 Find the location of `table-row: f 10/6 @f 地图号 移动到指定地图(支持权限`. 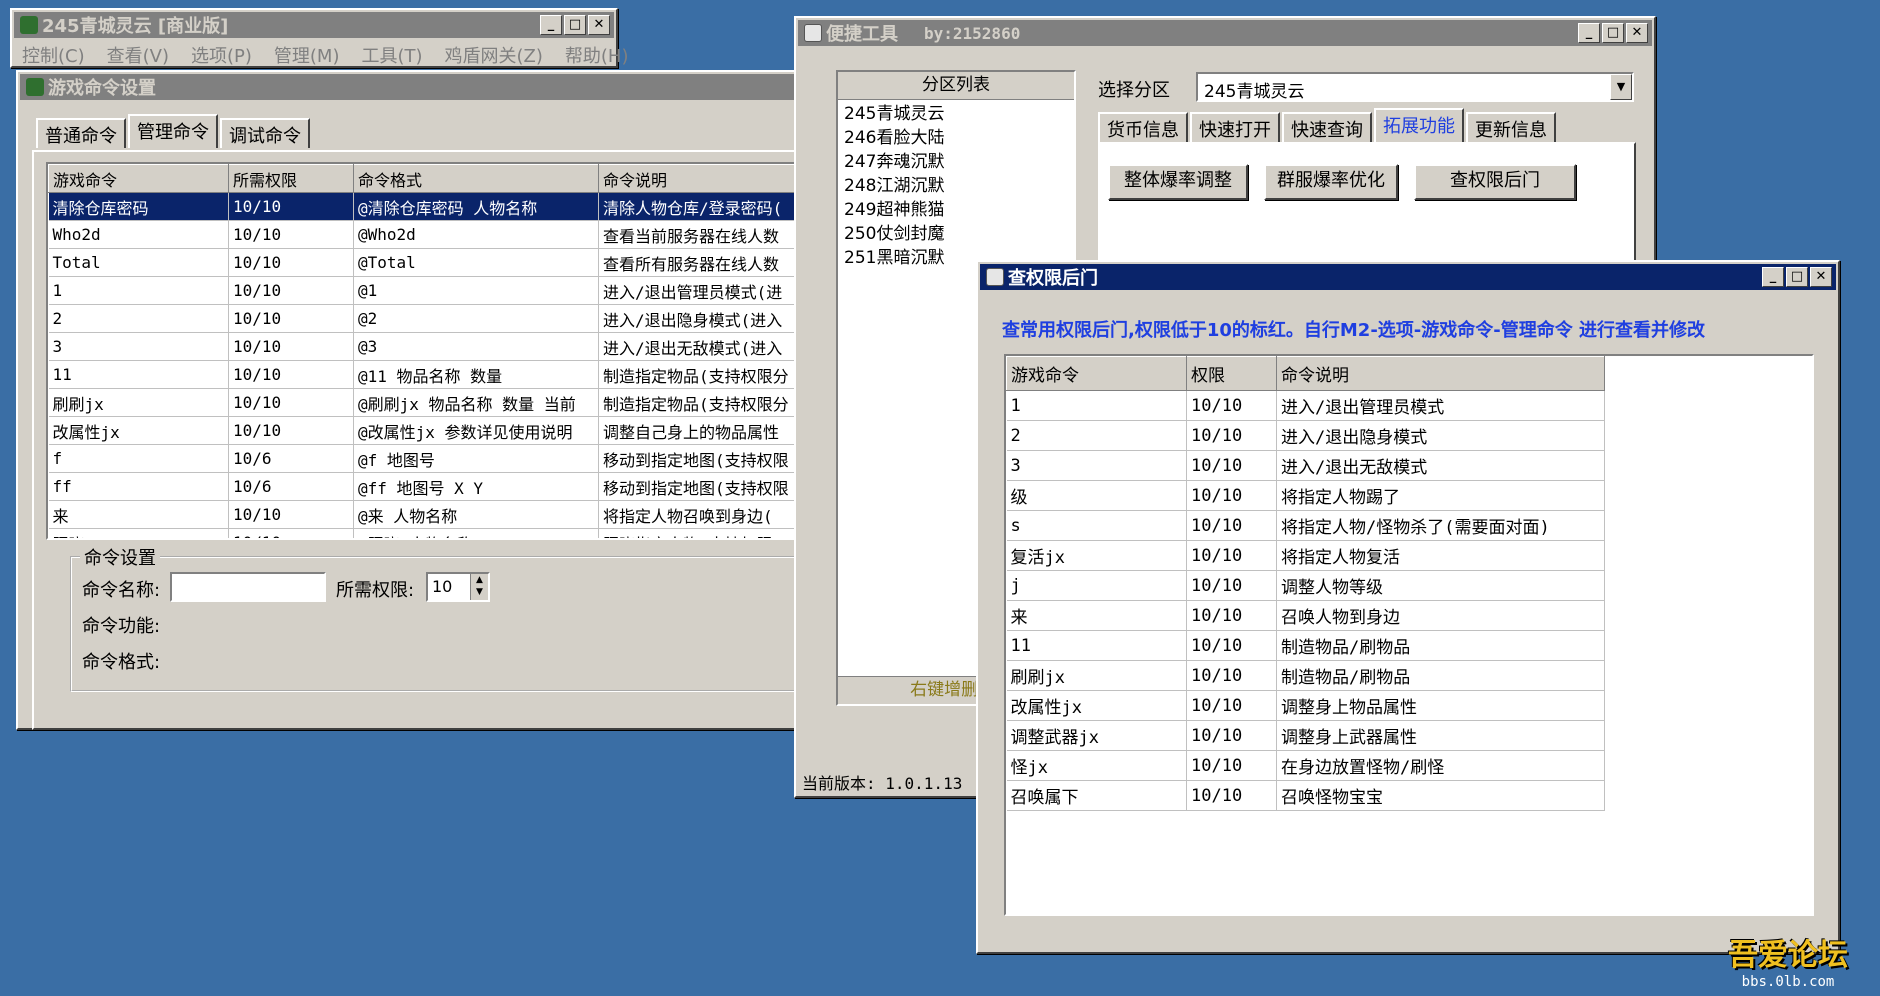

table-row: f 10/6 @f 地图号 移动到指定地图(支持权限 is located at coordinates (428, 458).